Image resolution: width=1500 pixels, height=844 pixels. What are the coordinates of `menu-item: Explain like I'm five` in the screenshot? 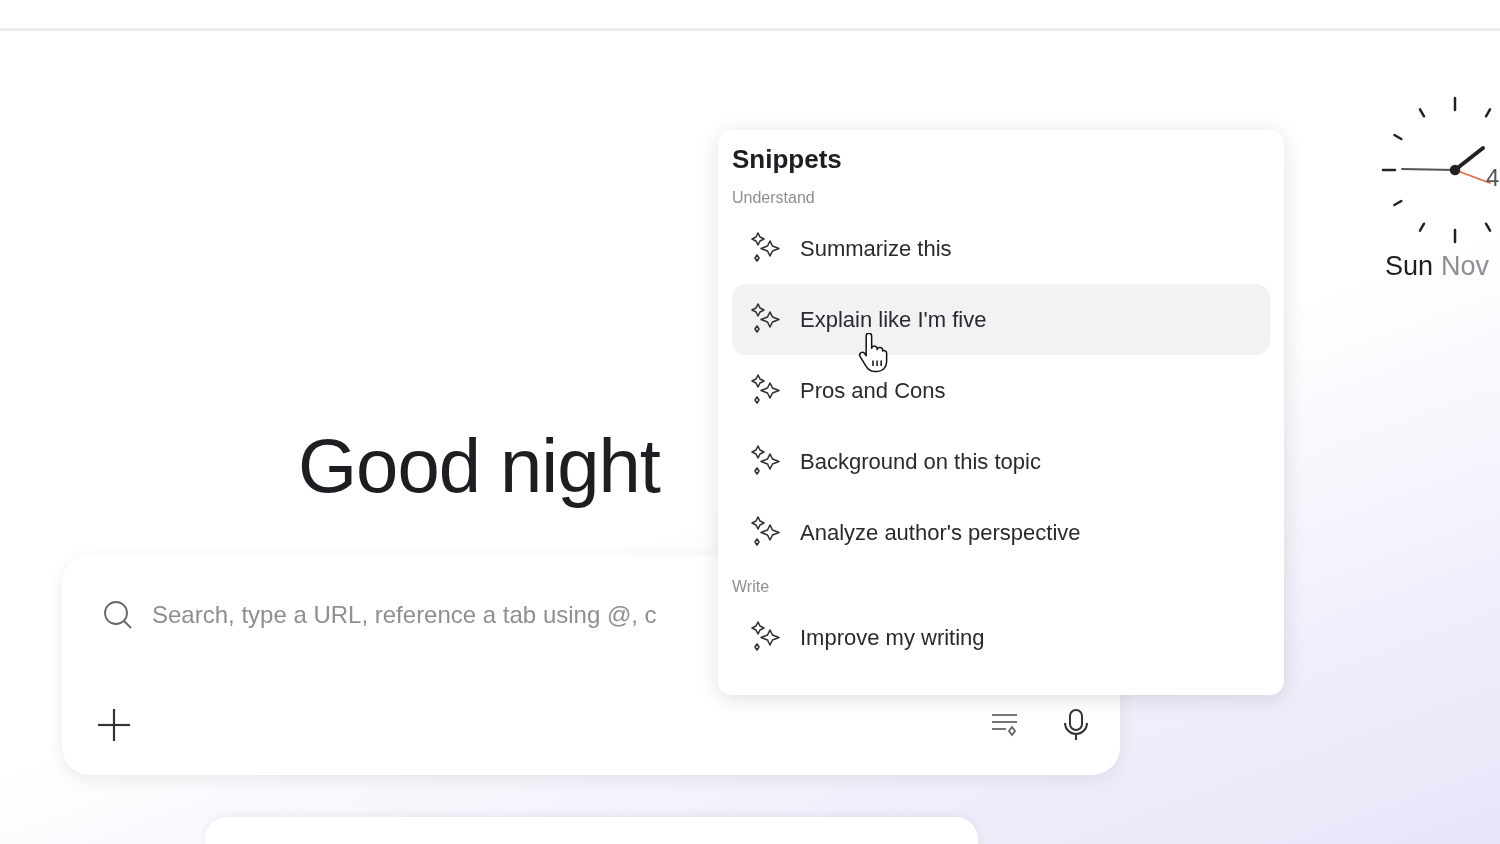 It's located at (1001, 319).